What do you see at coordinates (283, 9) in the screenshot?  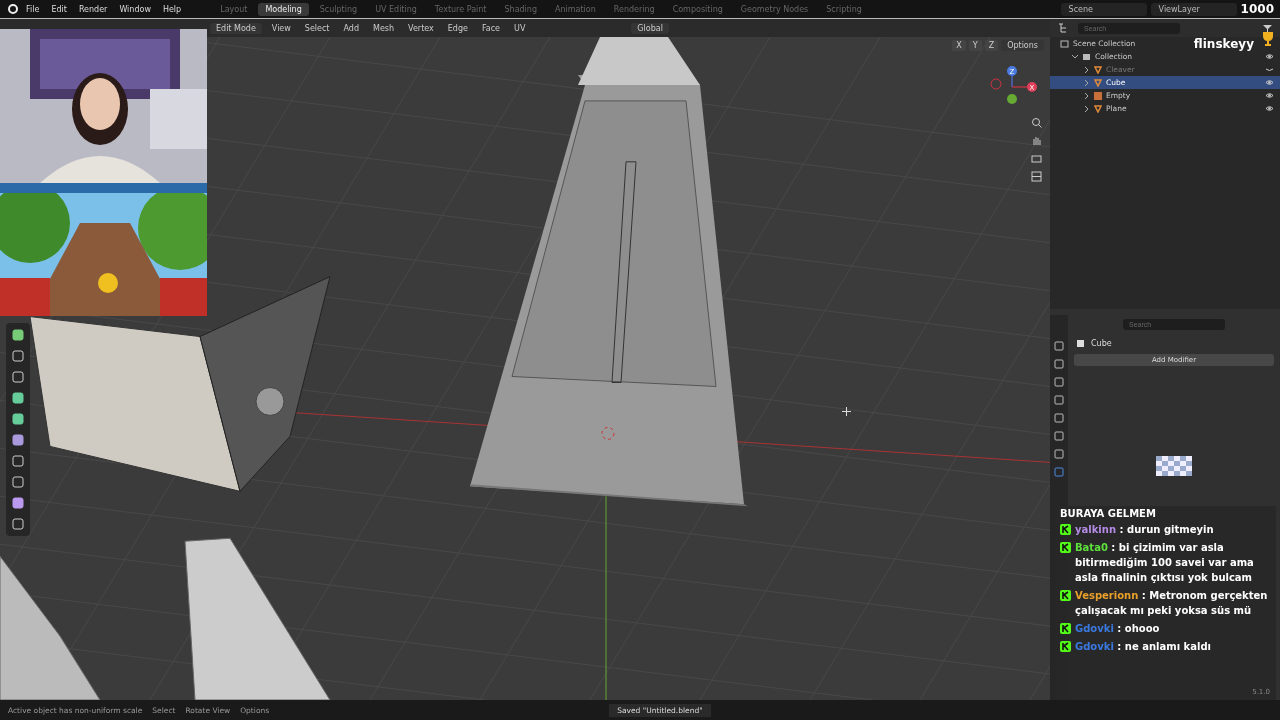 I see `workspace-tab: Modeling` at bounding box center [283, 9].